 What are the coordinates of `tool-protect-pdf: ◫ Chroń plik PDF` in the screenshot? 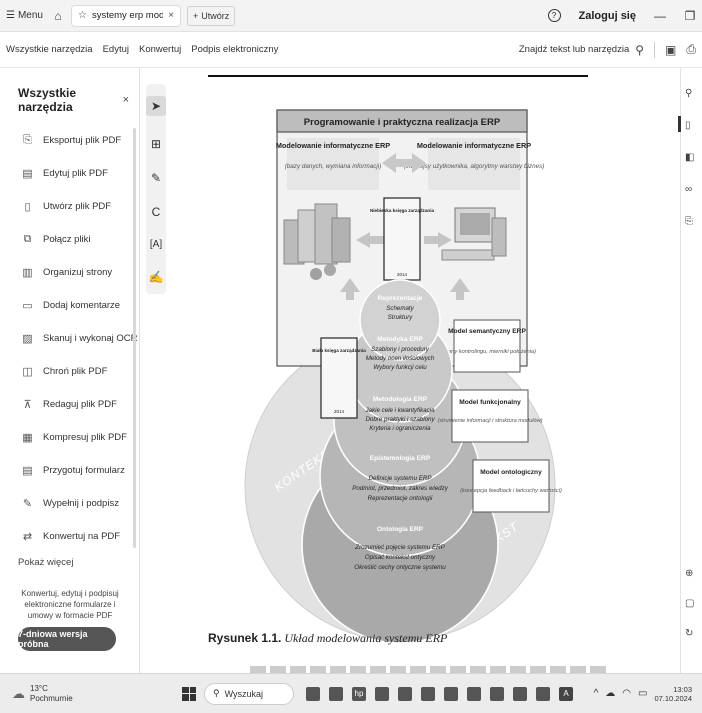 It's located at (69, 371).